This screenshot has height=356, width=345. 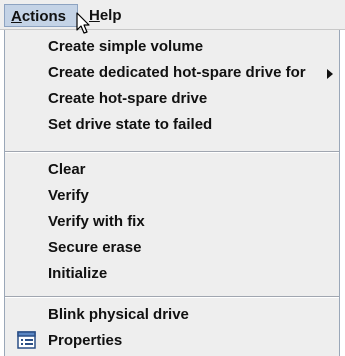 What do you see at coordinates (95, 247) in the screenshot?
I see `menu-item-label: Secure erase` at bounding box center [95, 247].